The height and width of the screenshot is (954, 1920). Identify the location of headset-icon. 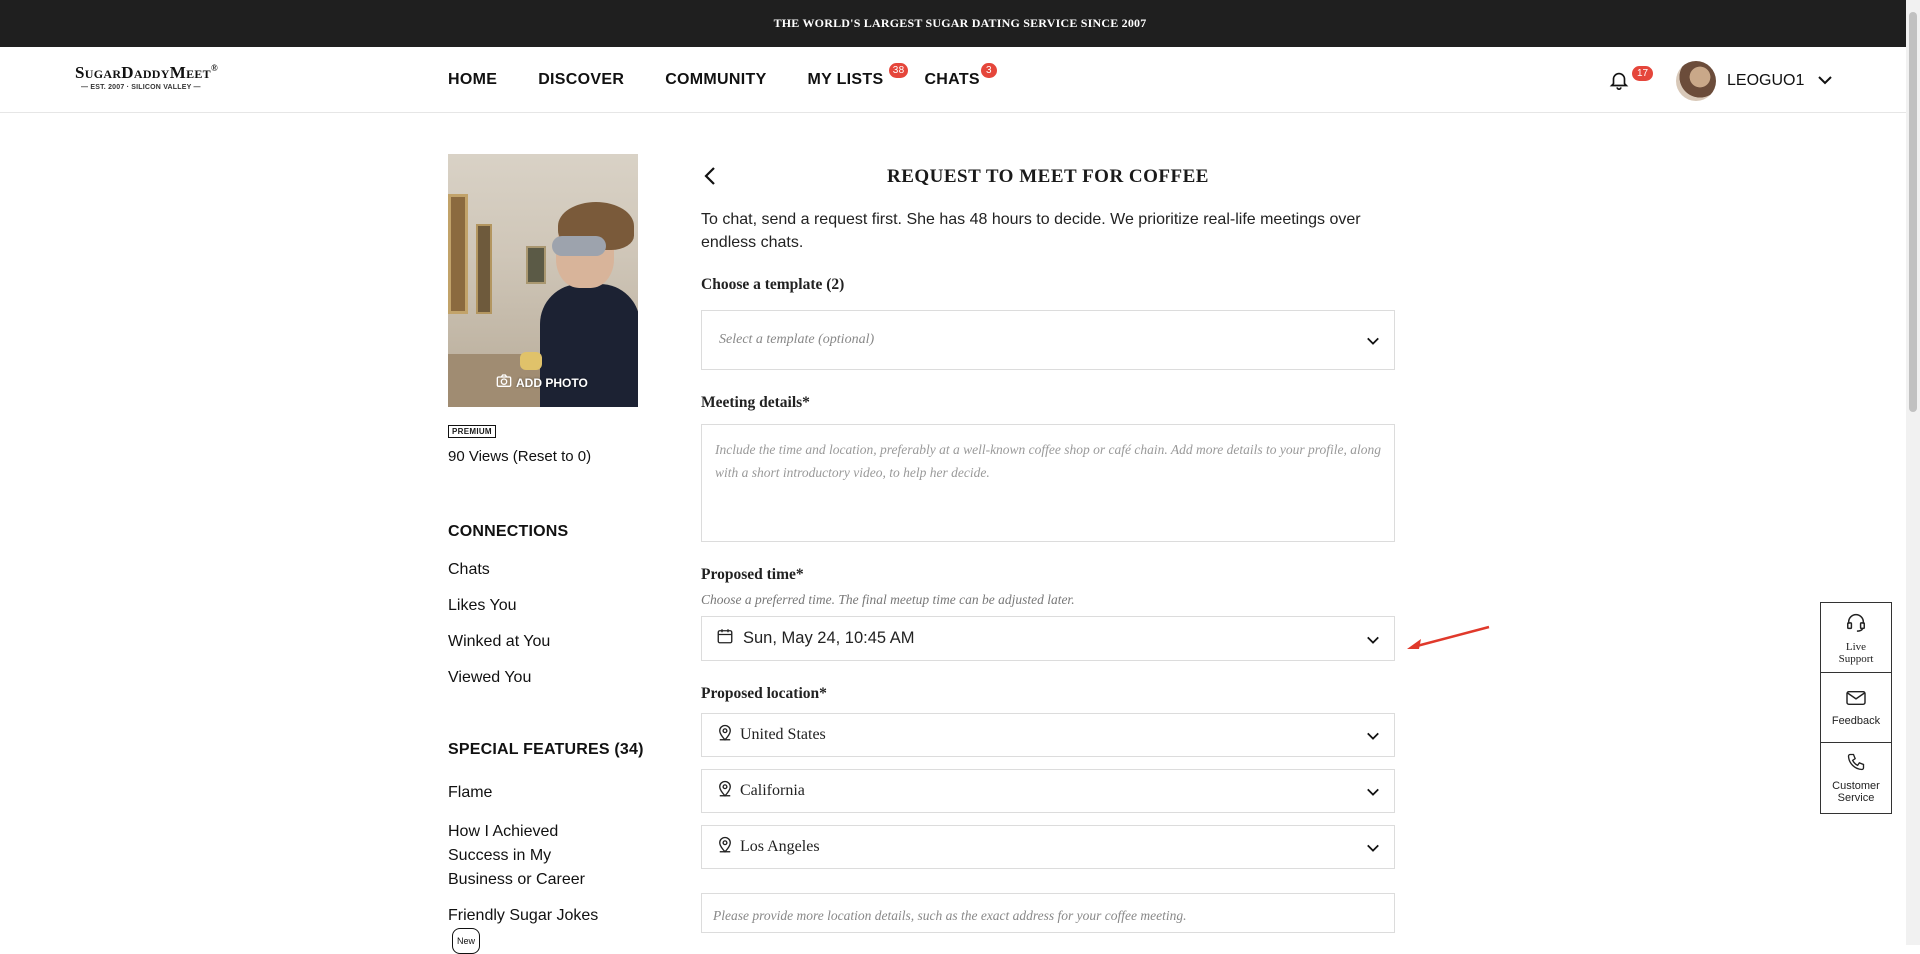
(1856, 624).